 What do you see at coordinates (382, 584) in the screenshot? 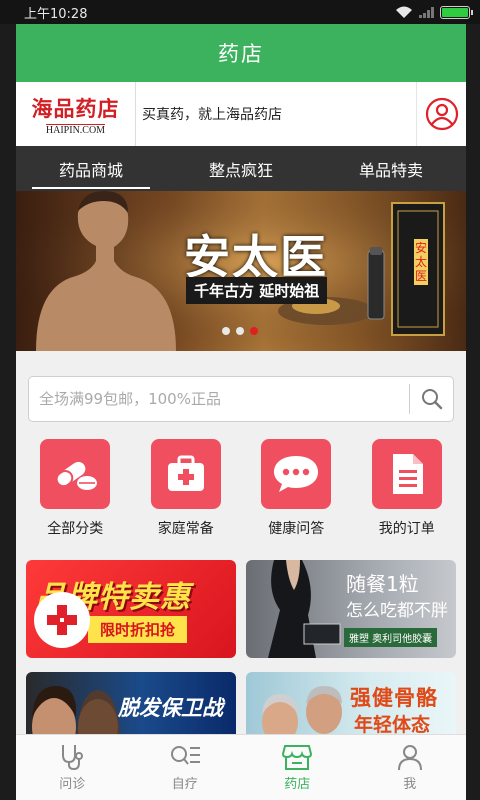
I see `promo-line1: 随餐1粒` at bounding box center [382, 584].